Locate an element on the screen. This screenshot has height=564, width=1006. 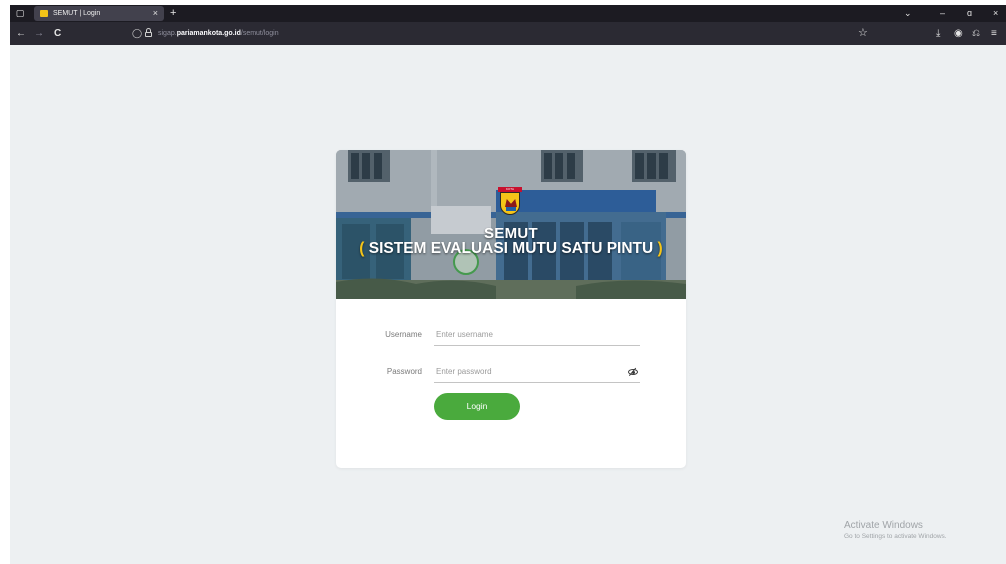
app-subtitle: ( SISTEM EVALUASI MUTU SATU PINTU ) is located at coordinates (511, 248).